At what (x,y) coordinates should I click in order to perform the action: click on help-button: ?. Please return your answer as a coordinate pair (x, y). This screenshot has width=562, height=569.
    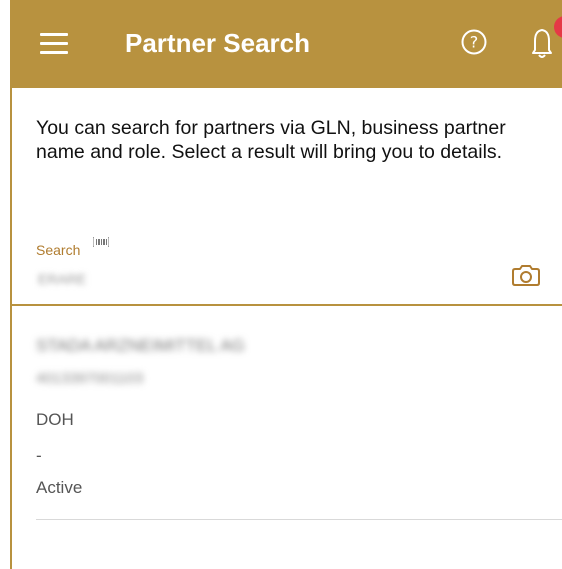
    Looking at the image, I should click on (474, 42).